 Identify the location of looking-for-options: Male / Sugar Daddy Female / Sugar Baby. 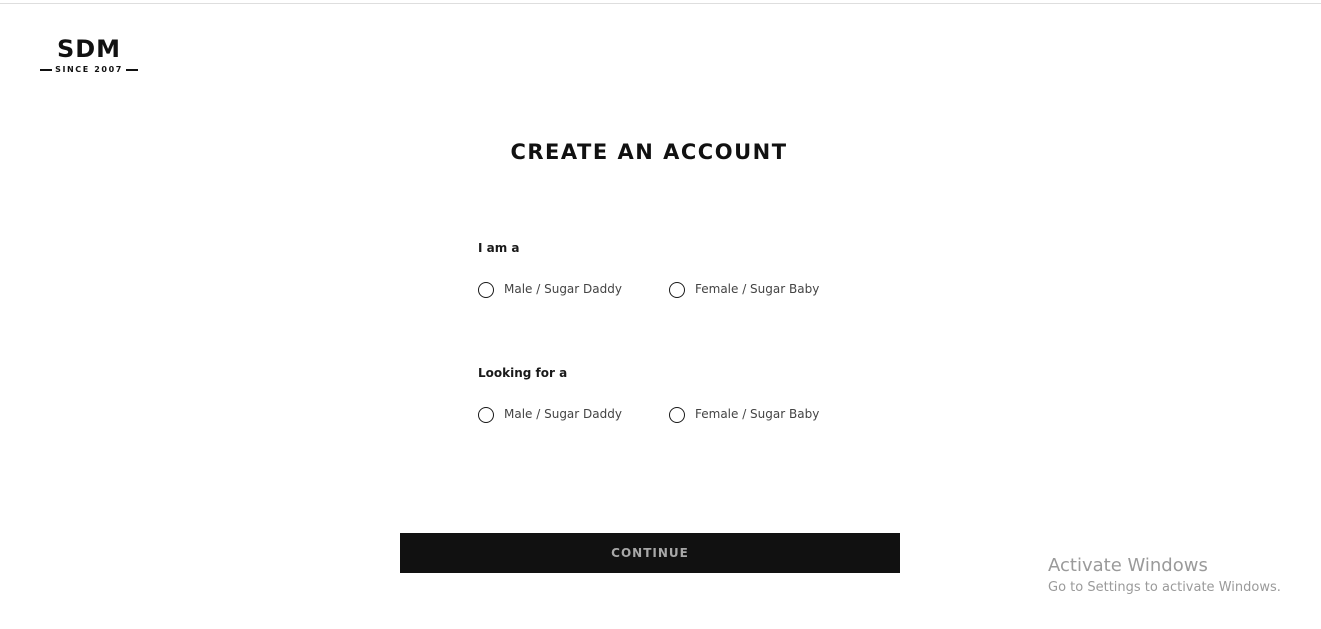
(688, 414).